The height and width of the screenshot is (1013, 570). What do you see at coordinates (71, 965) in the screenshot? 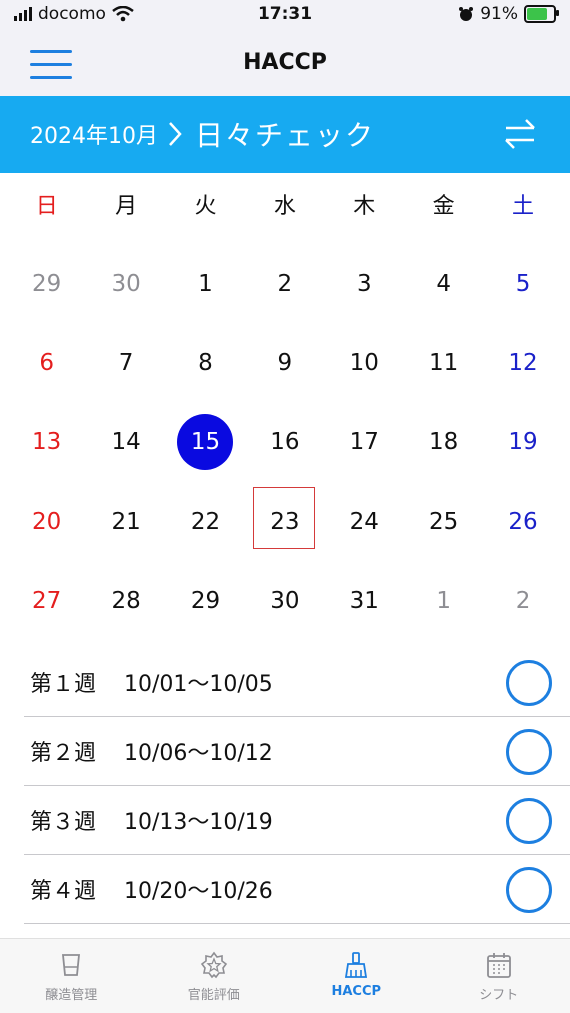
I see `cup-icon` at bounding box center [71, 965].